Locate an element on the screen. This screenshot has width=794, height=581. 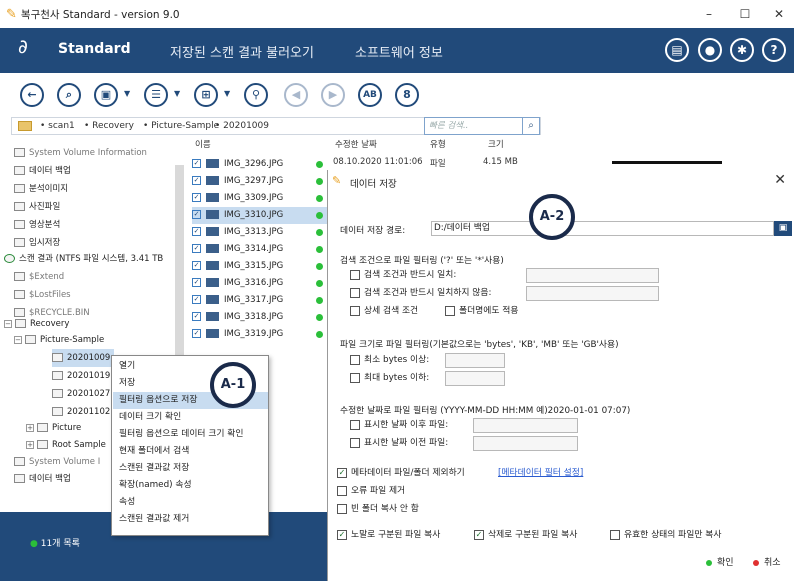
file-row: ✓ IMG_3316.JPG is located at coordinates (259, 283).